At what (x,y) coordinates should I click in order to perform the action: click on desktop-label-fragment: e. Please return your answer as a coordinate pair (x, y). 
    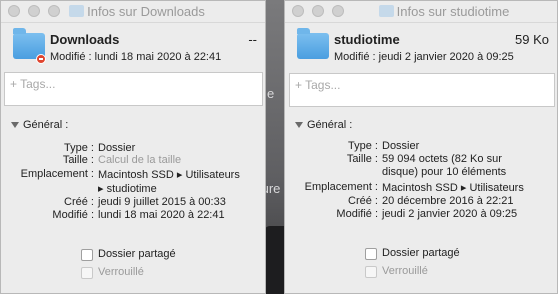
    Looking at the image, I should click on (271, 93).